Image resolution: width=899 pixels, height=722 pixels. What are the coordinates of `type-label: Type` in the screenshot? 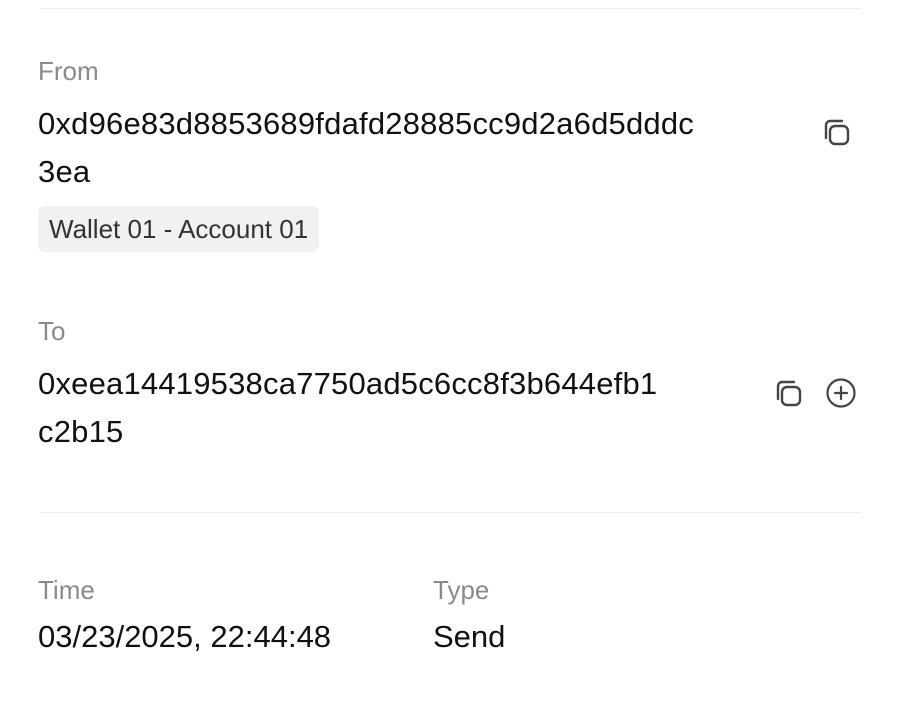 It's located at (461, 590).